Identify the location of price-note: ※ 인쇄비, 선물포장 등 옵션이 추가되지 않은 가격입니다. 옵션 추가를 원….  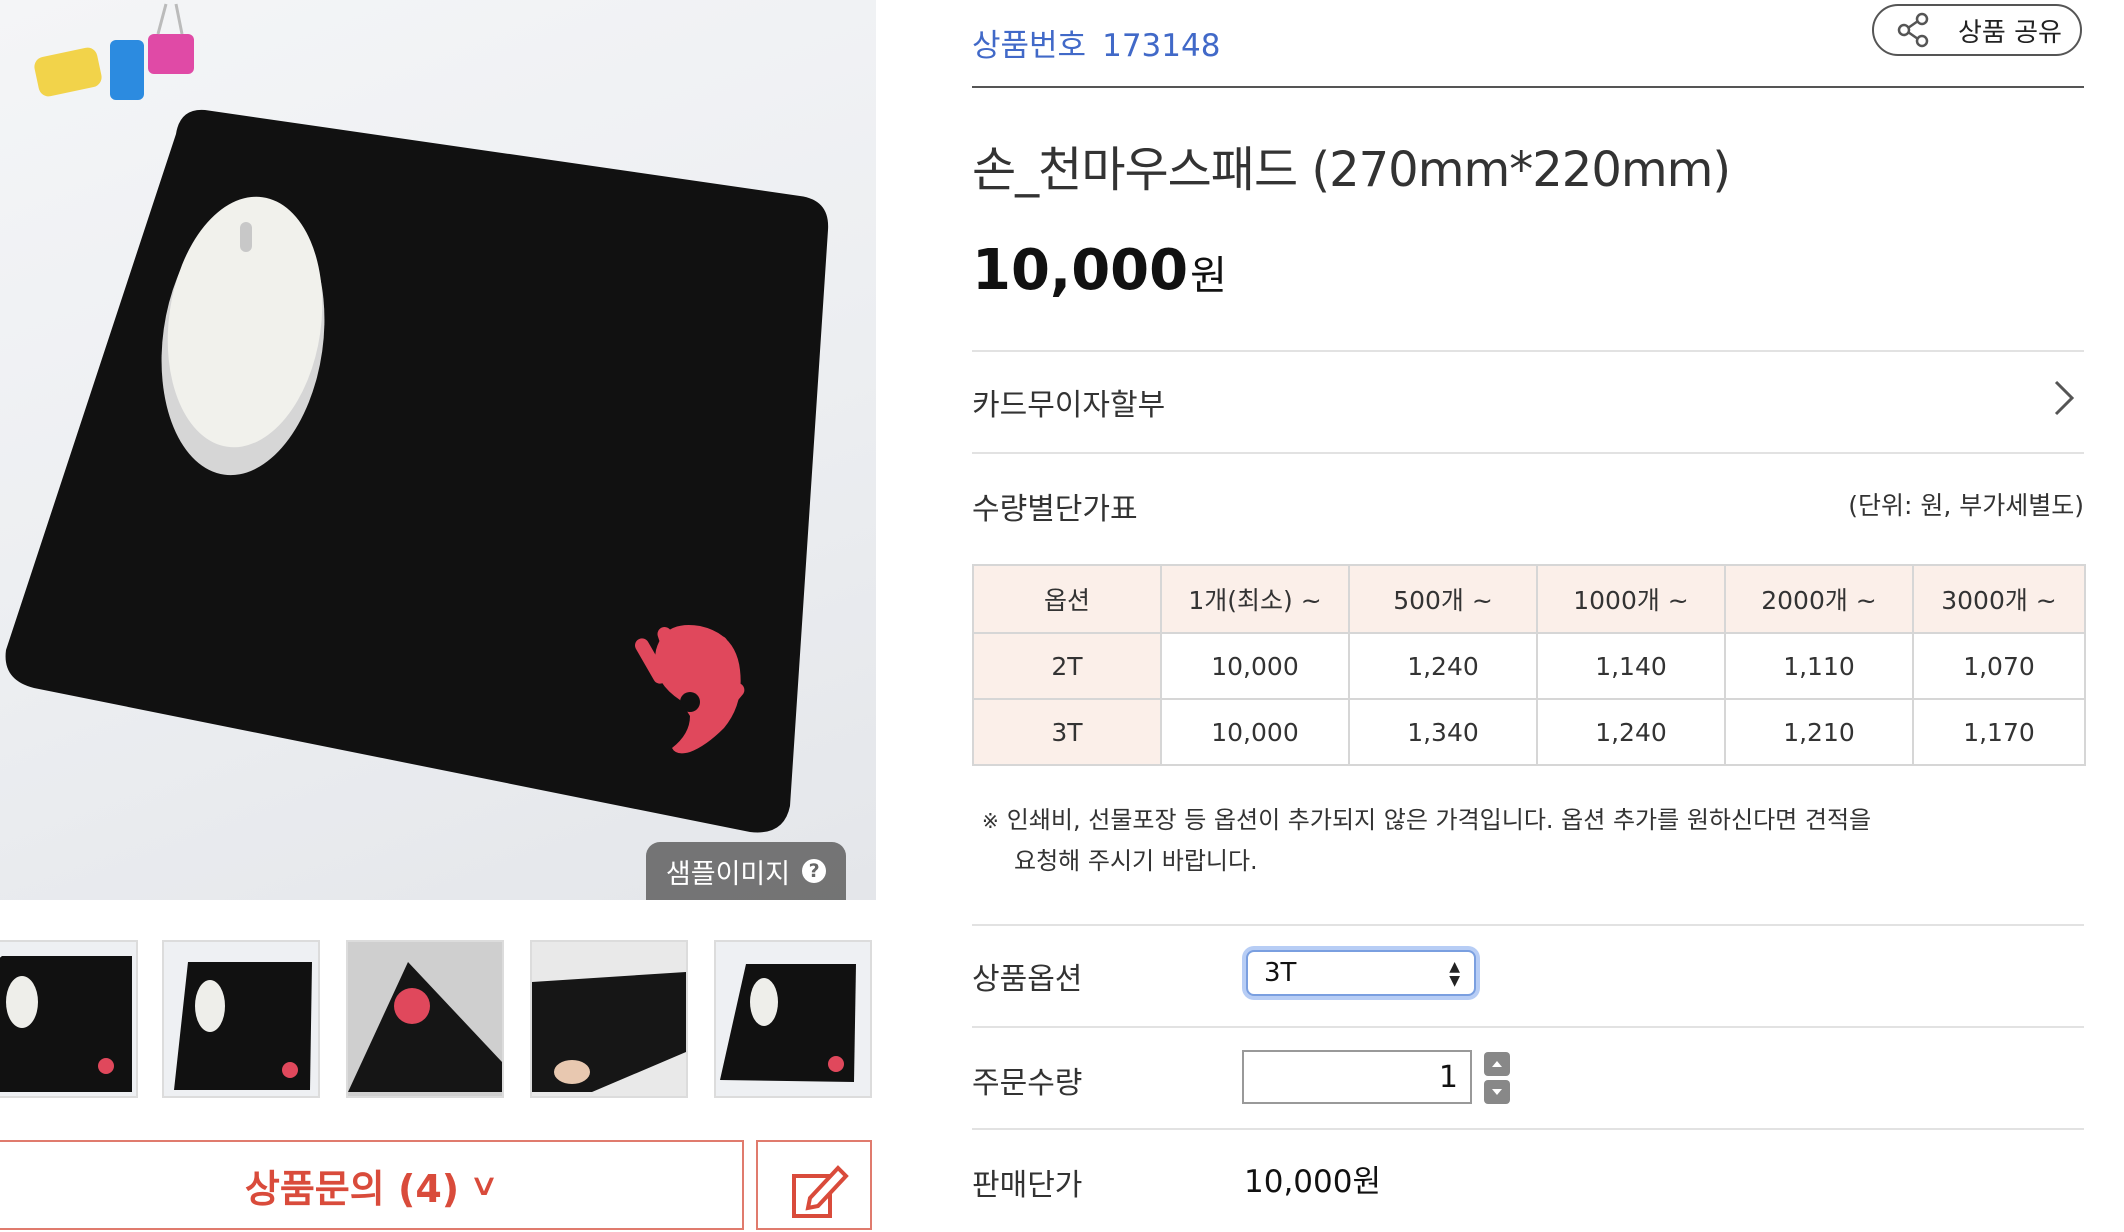
(1527, 840).